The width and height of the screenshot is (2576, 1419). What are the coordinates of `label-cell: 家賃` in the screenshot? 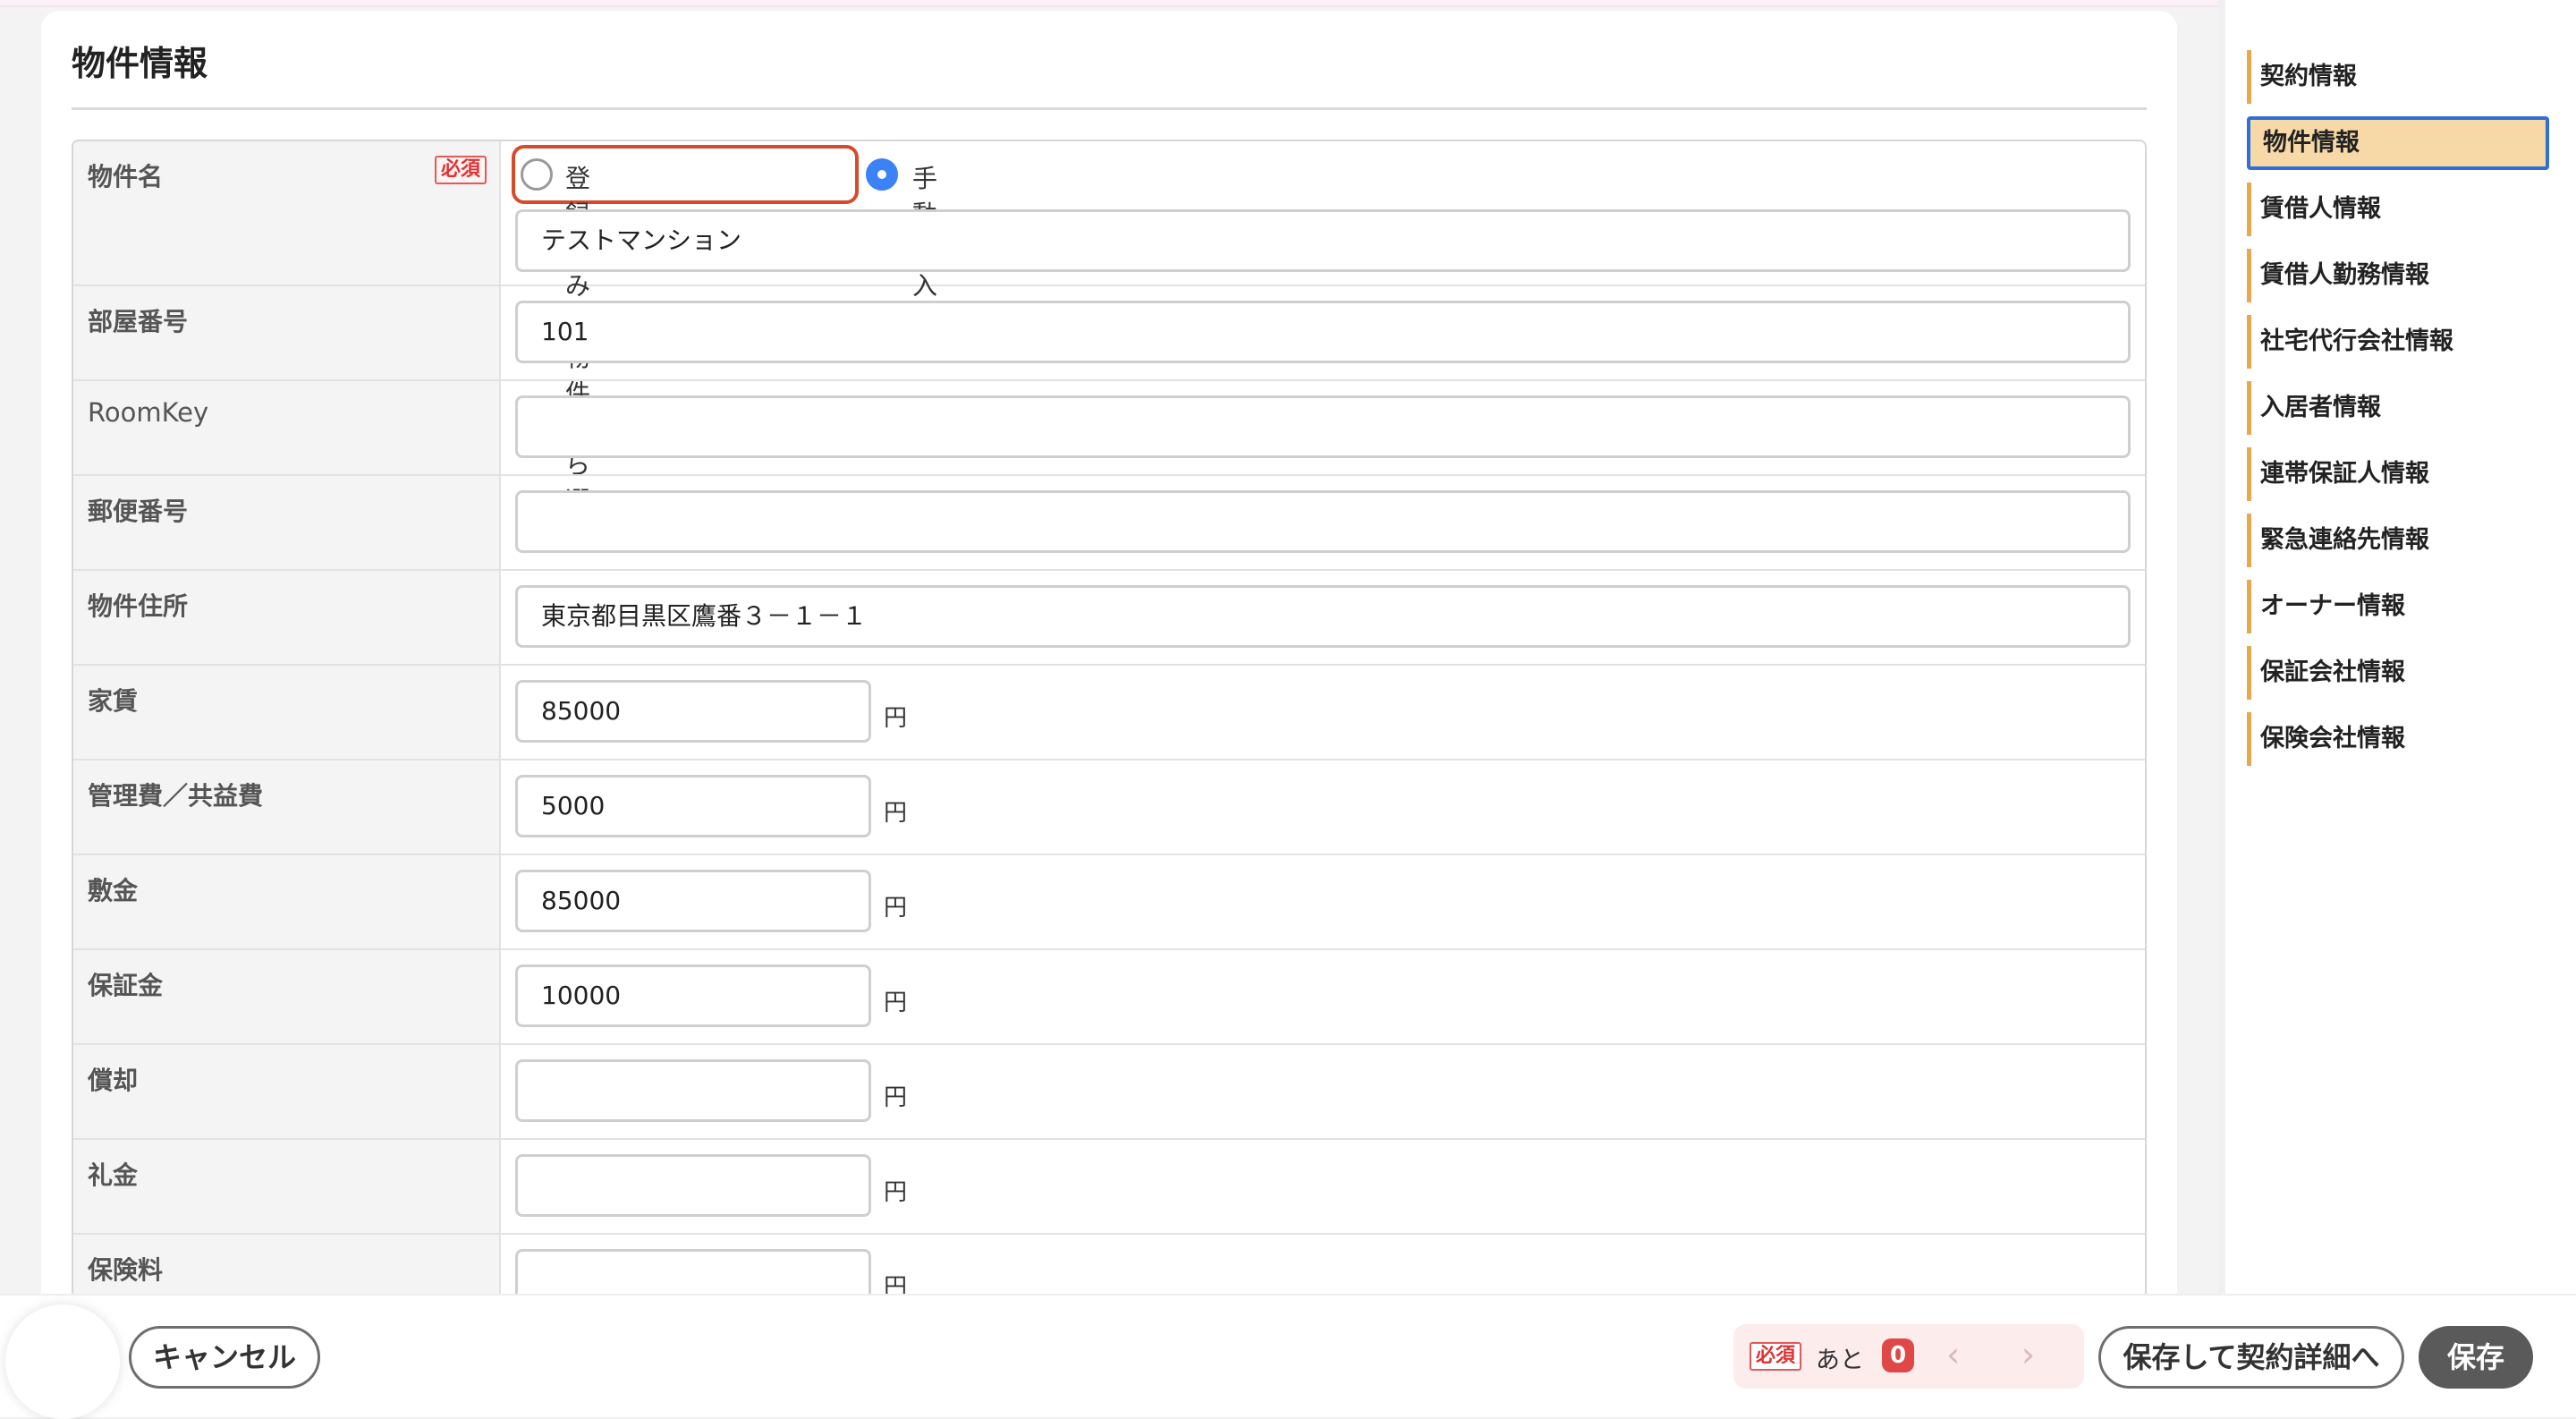 It's located at (287, 712).